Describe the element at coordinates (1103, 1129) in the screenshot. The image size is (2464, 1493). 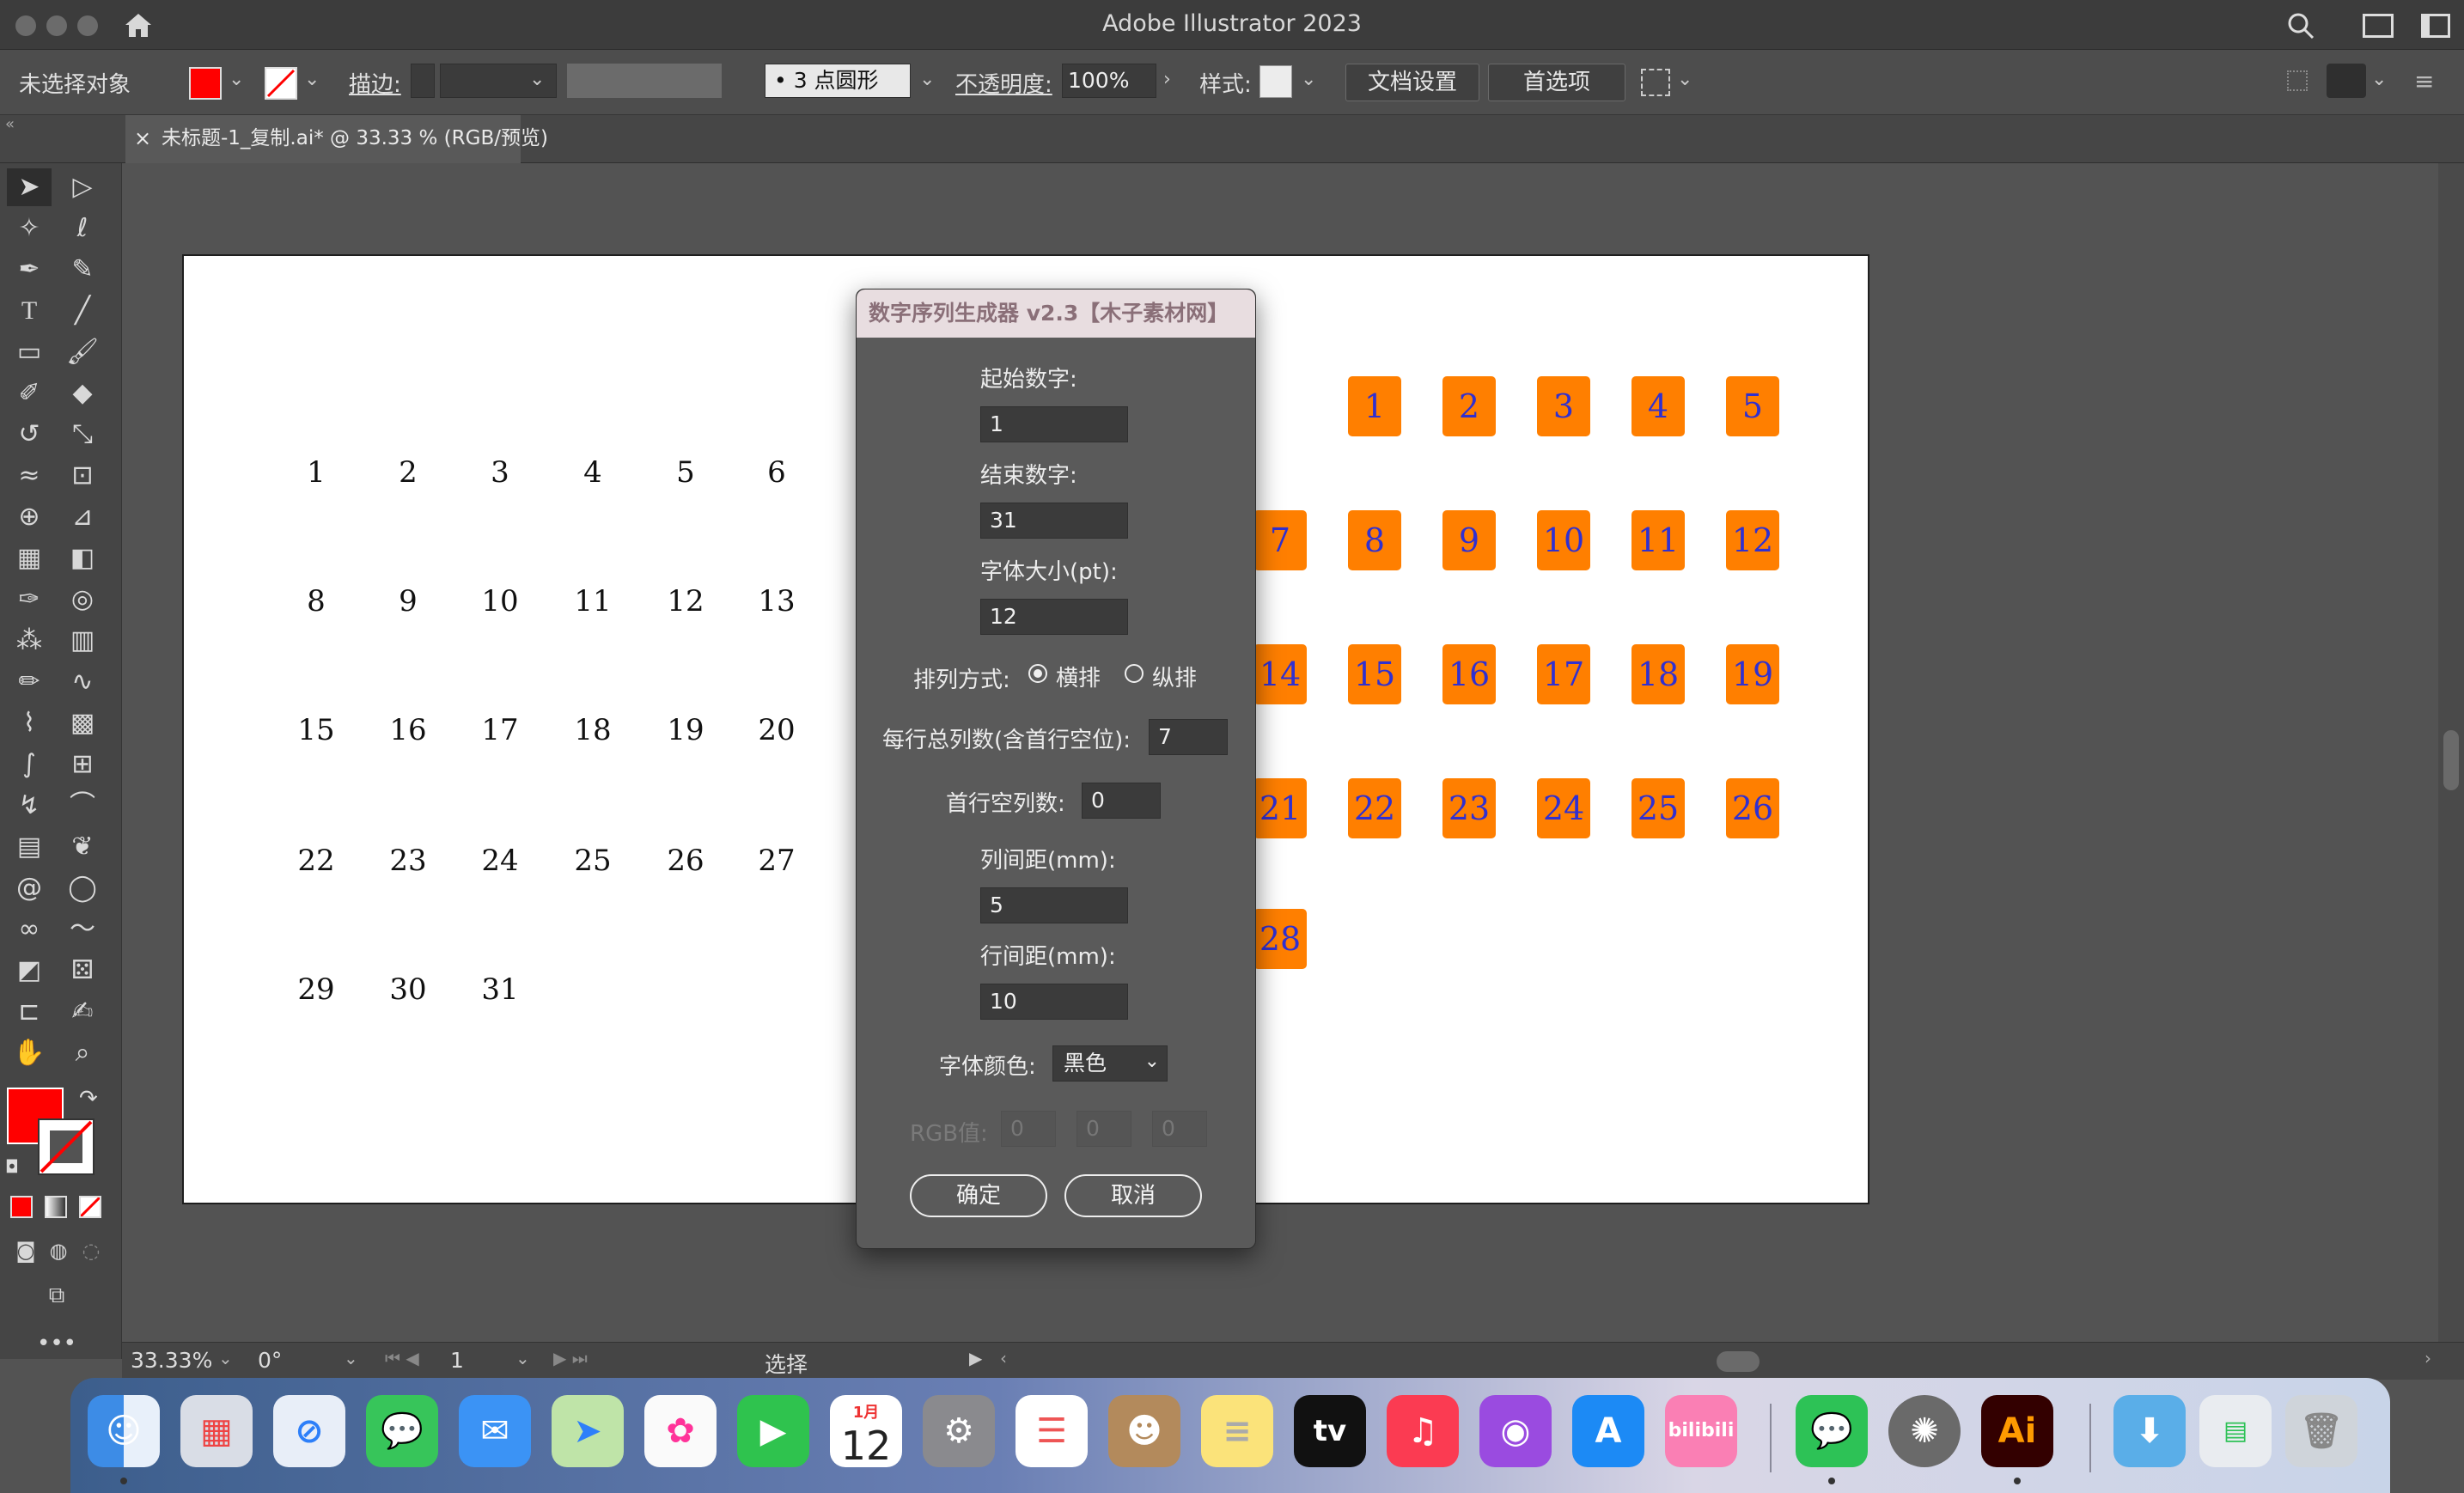
I see `rgb-g-input: 0` at that location.